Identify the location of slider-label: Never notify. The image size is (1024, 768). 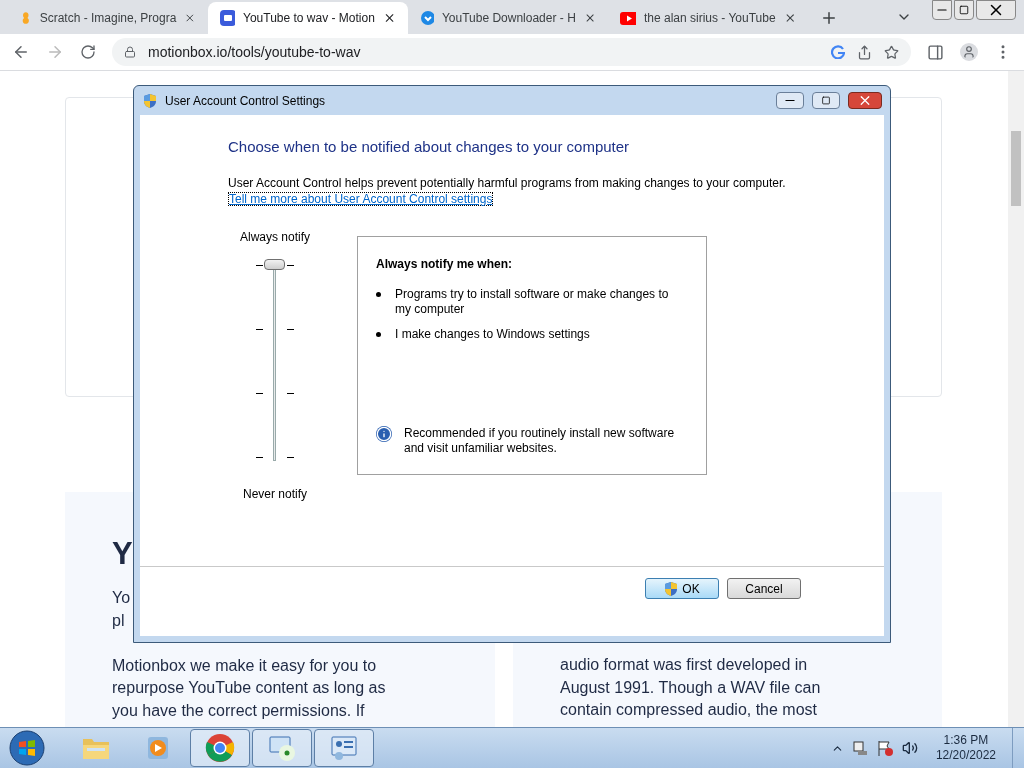
(275, 494).